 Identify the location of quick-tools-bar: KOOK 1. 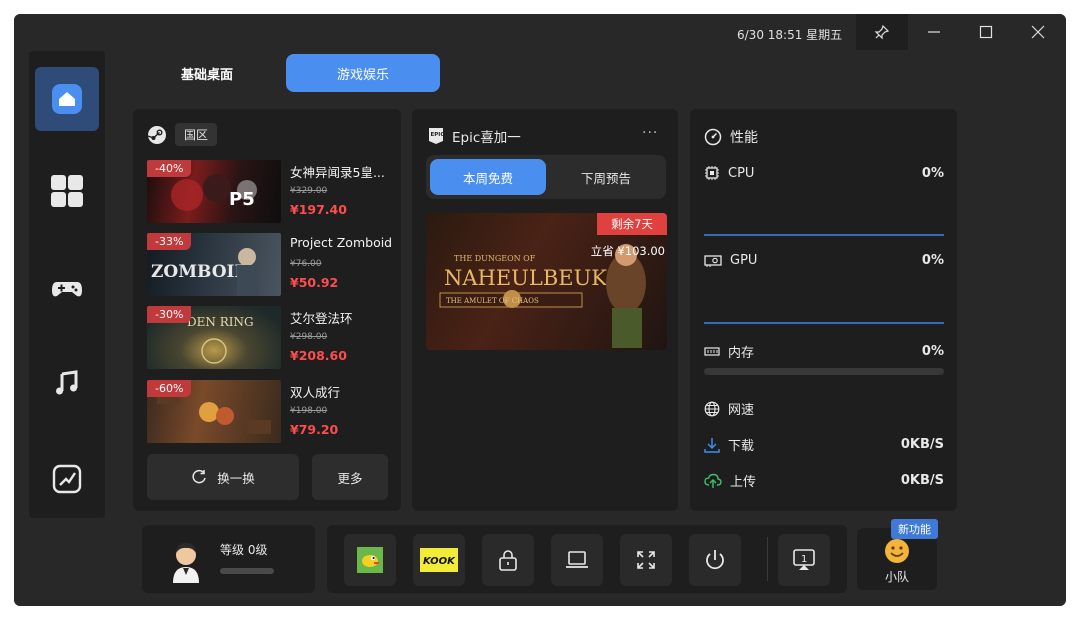
(587, 559).